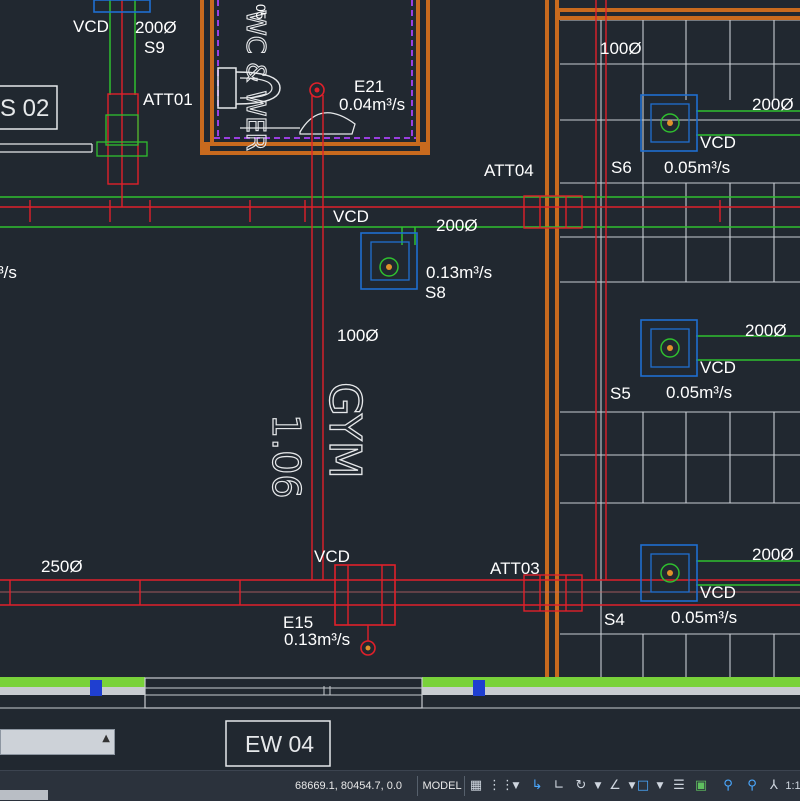  Describe the element at coordinates (168, 99) in the screenshot. I see `svg-text: ATT01` at that location.